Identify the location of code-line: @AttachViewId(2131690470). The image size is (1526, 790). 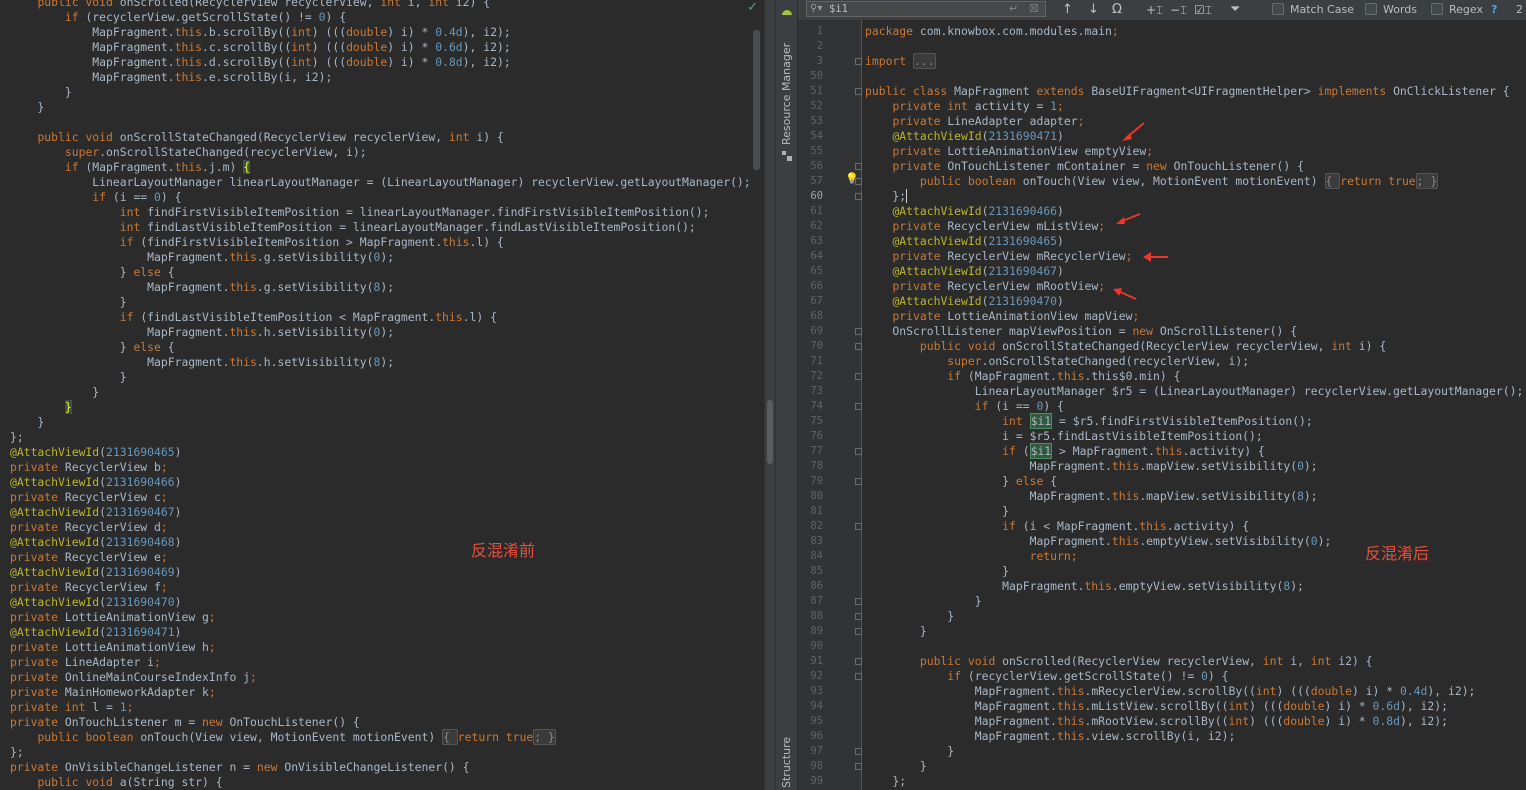
(380, 602).